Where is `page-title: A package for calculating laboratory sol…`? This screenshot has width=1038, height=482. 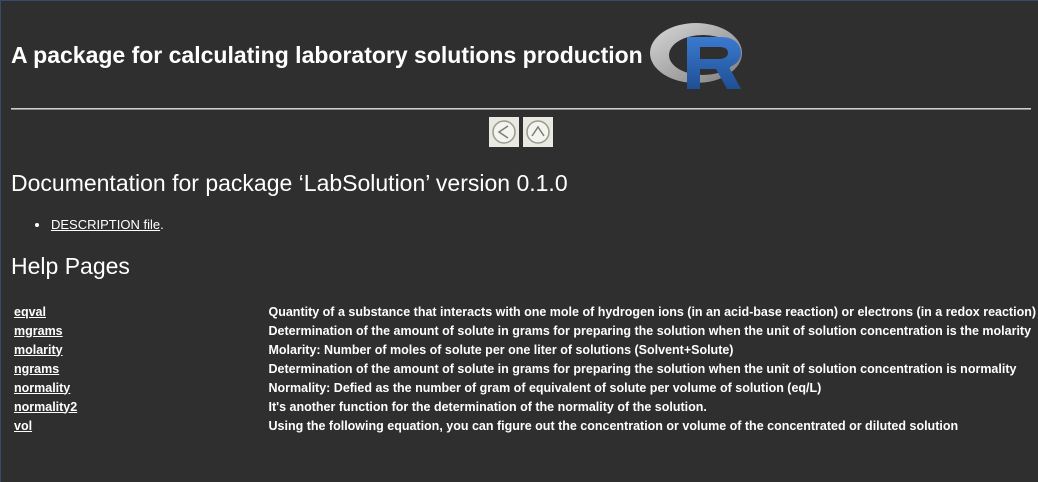 page-title: A package for calculating laboratory sol… is located at coordinates (327, 54).